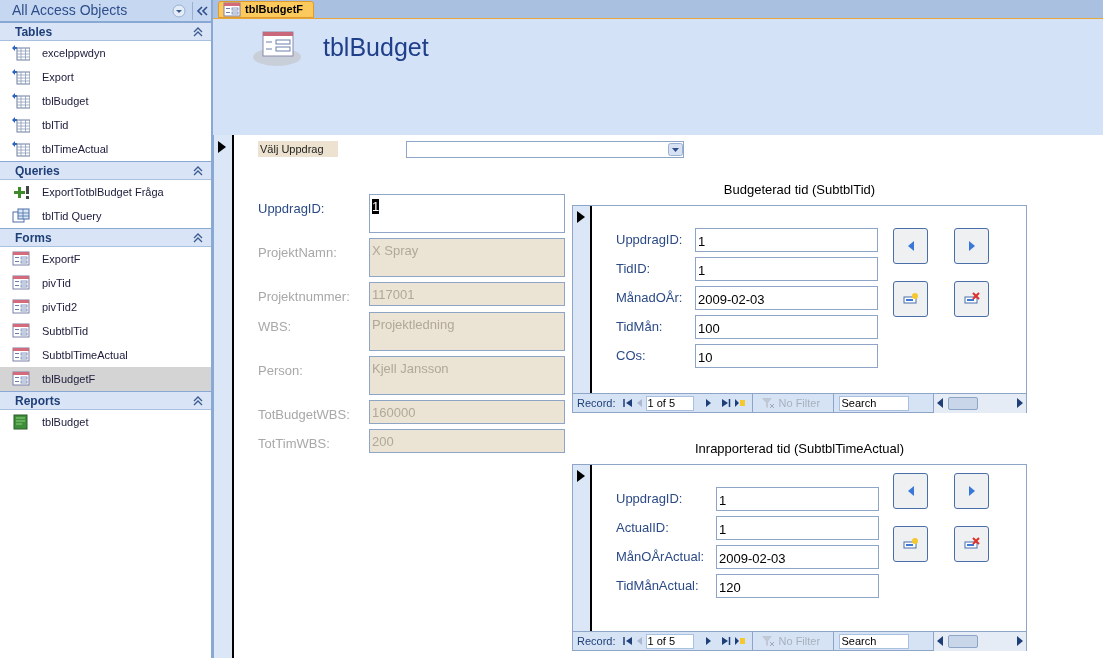  Describe the element at coordinates (281, 370) in the screenshot. I see `field-label: Person:` at that location.